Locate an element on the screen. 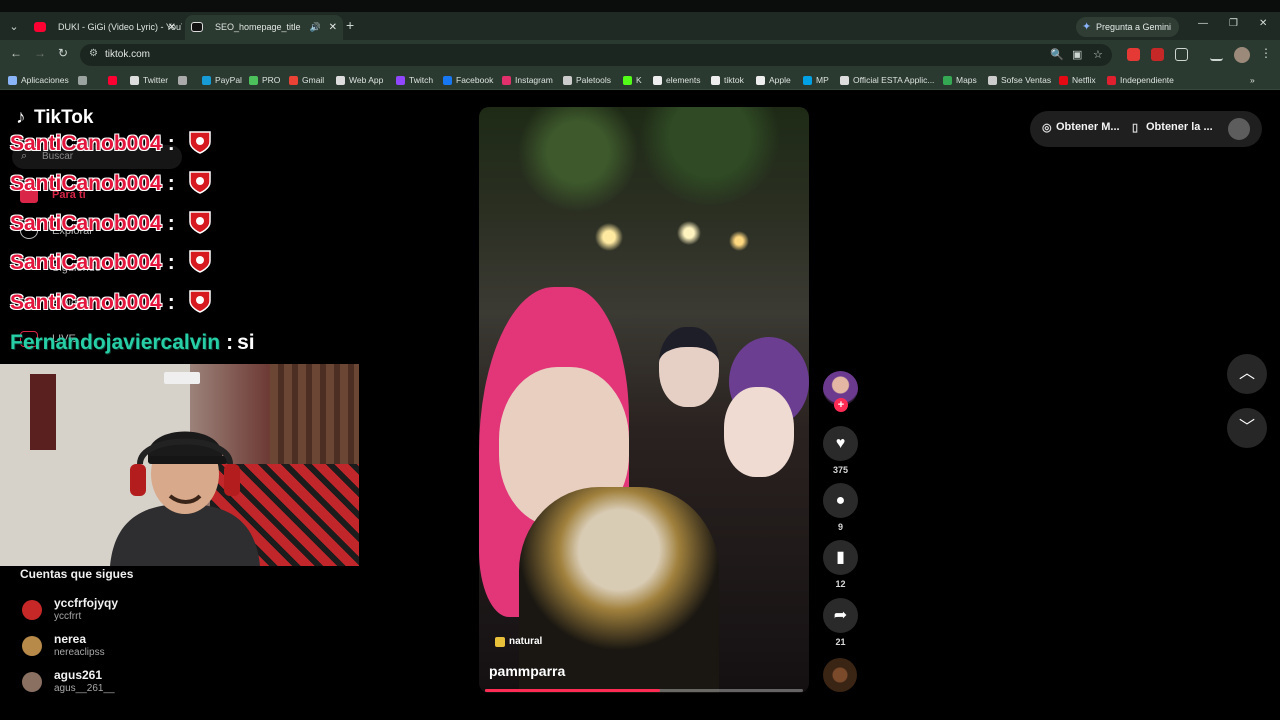 The image size is (1280, 720). media-control-icon is located at coordinates (1216, 54).